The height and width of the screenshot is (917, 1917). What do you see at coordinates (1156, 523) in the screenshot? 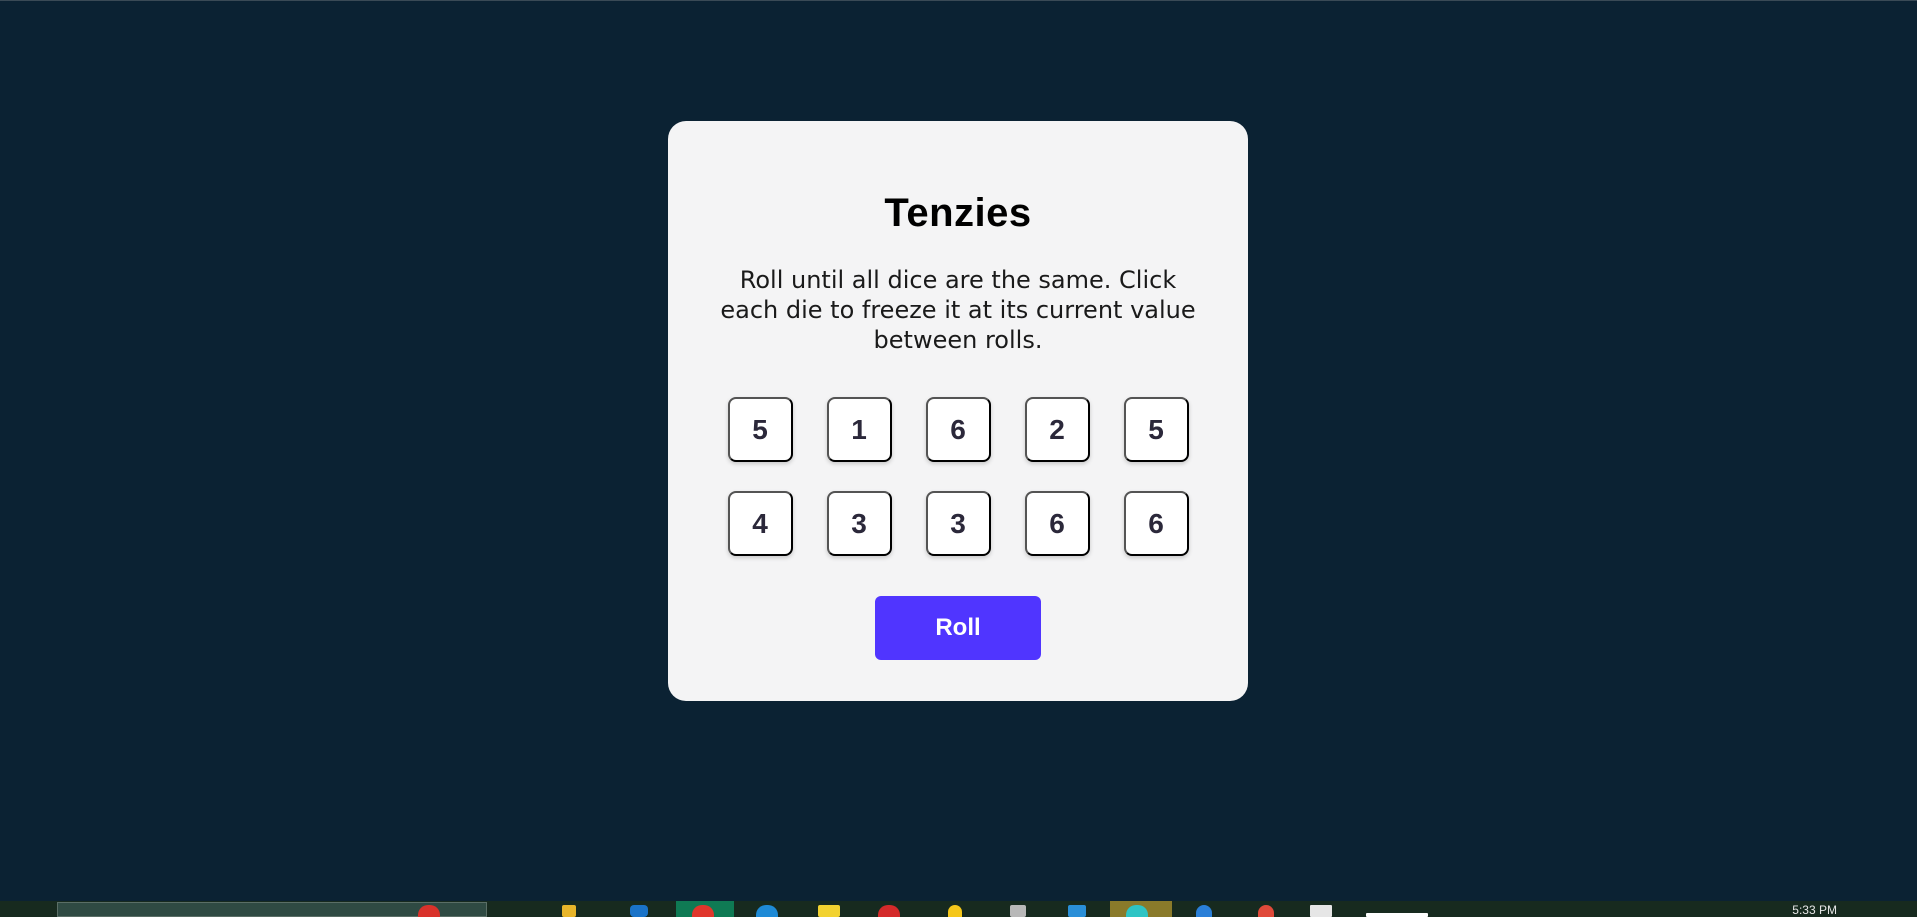
I see `die-10: 6` at bounding box center [1156, 523].